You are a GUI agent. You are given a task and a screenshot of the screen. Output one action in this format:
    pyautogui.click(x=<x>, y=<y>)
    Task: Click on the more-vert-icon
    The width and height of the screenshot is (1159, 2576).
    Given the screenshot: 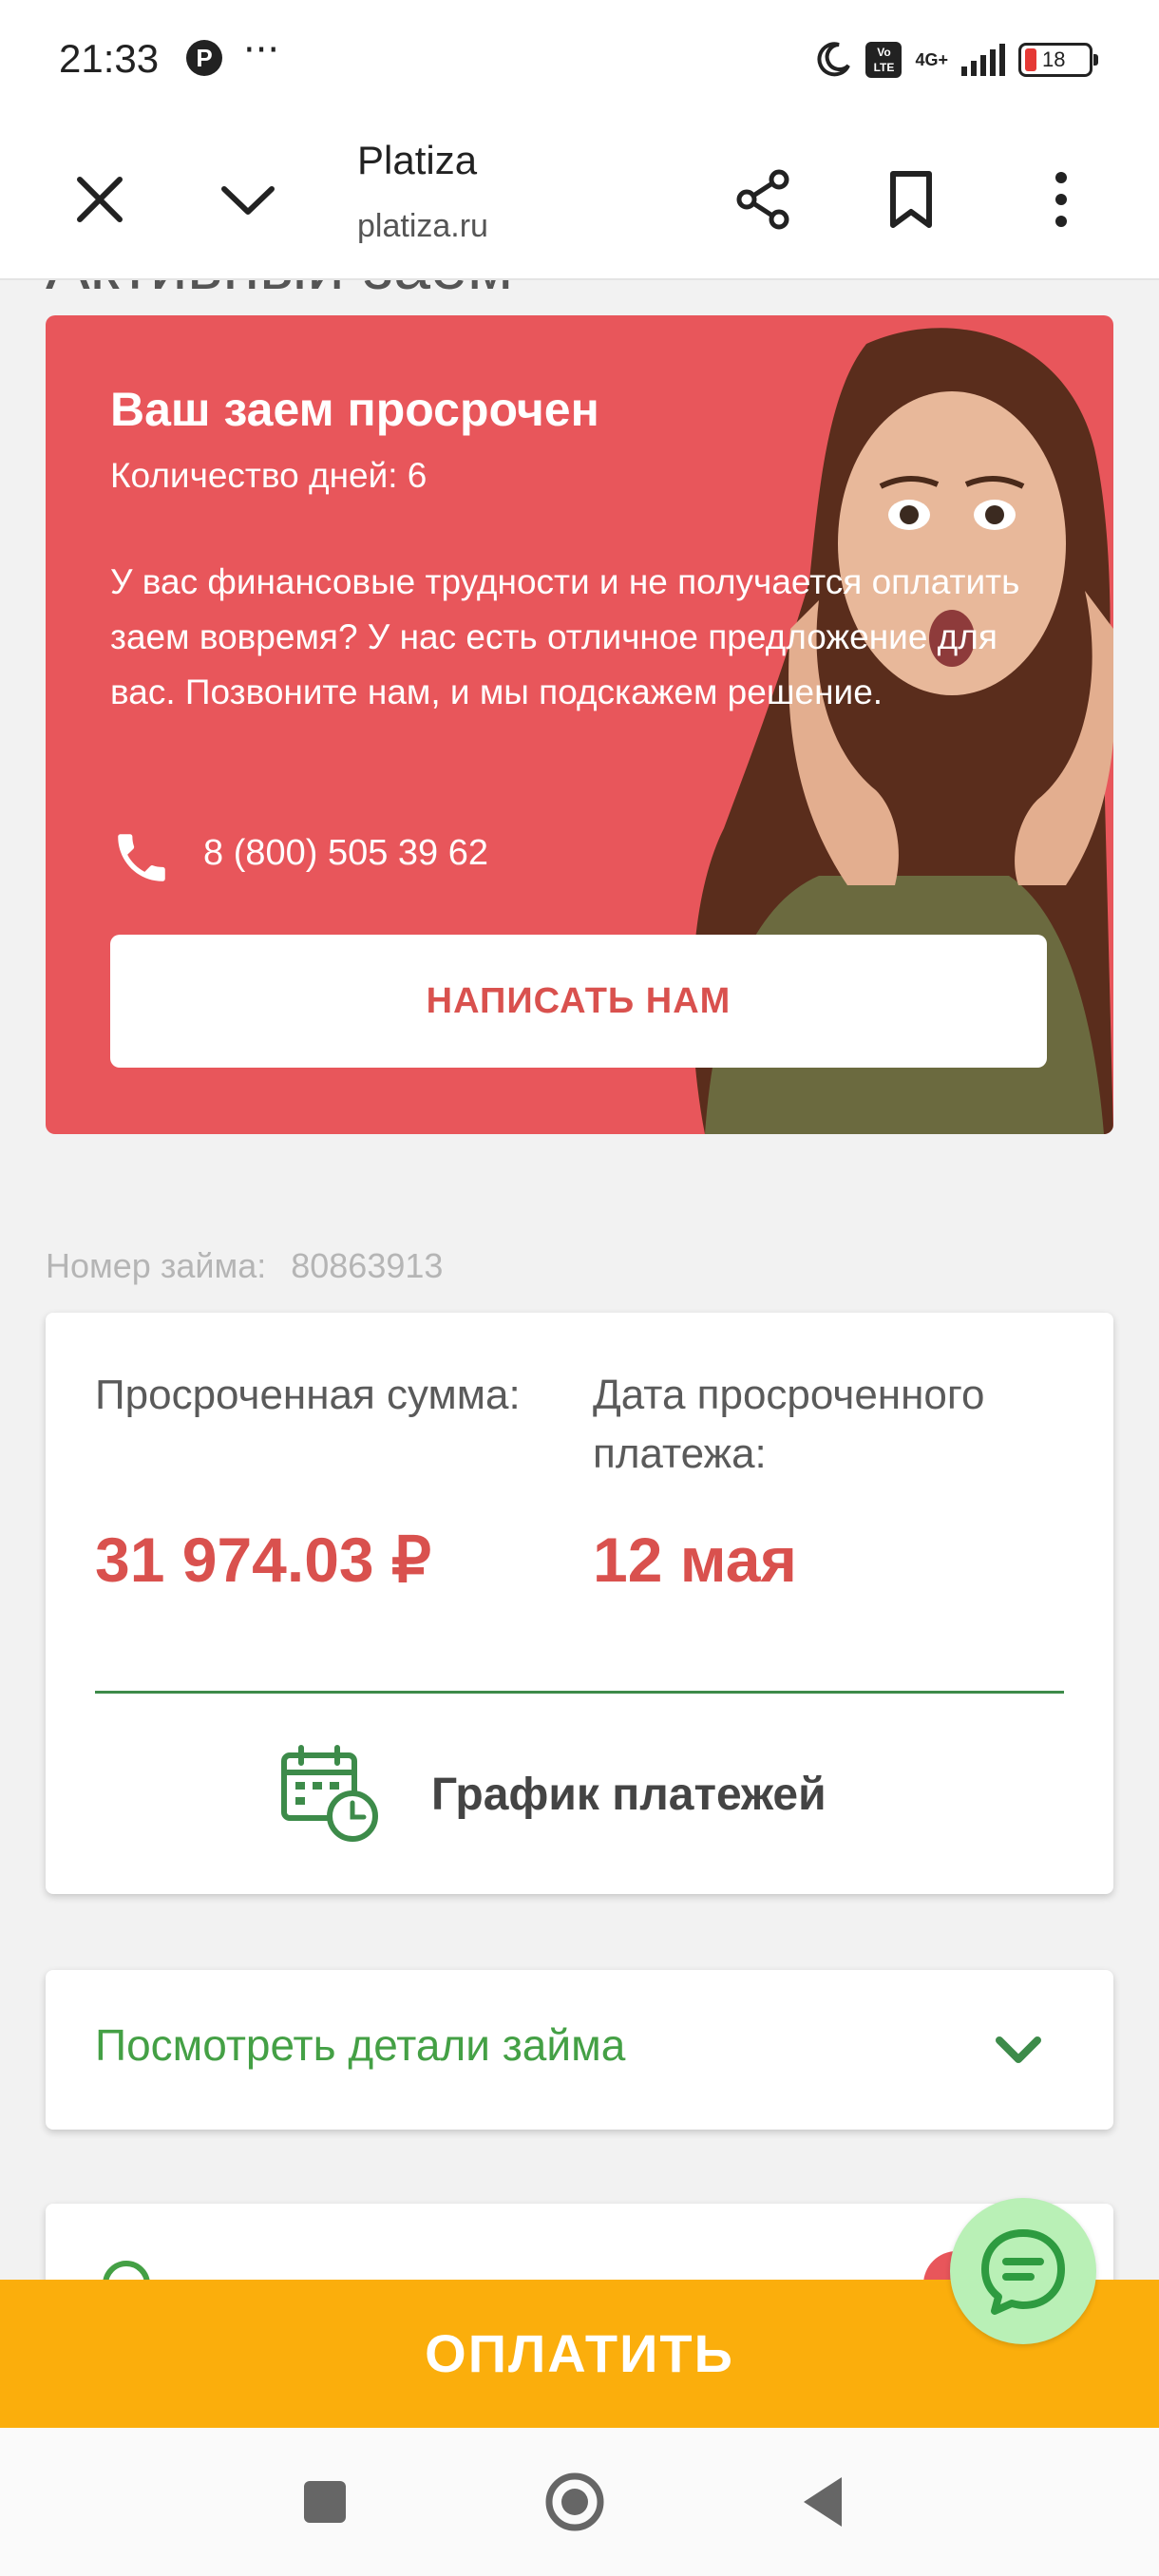 What is the action you would take?
    pyautogui.click(x=1061, y=199)
    